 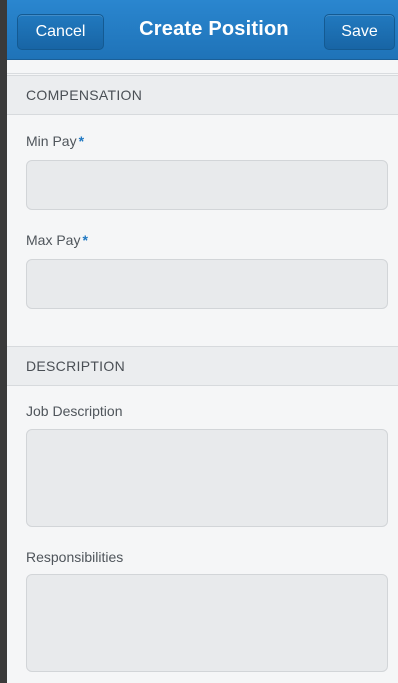 I want to click on page-title: Create Position, so click(x=214, y=29).